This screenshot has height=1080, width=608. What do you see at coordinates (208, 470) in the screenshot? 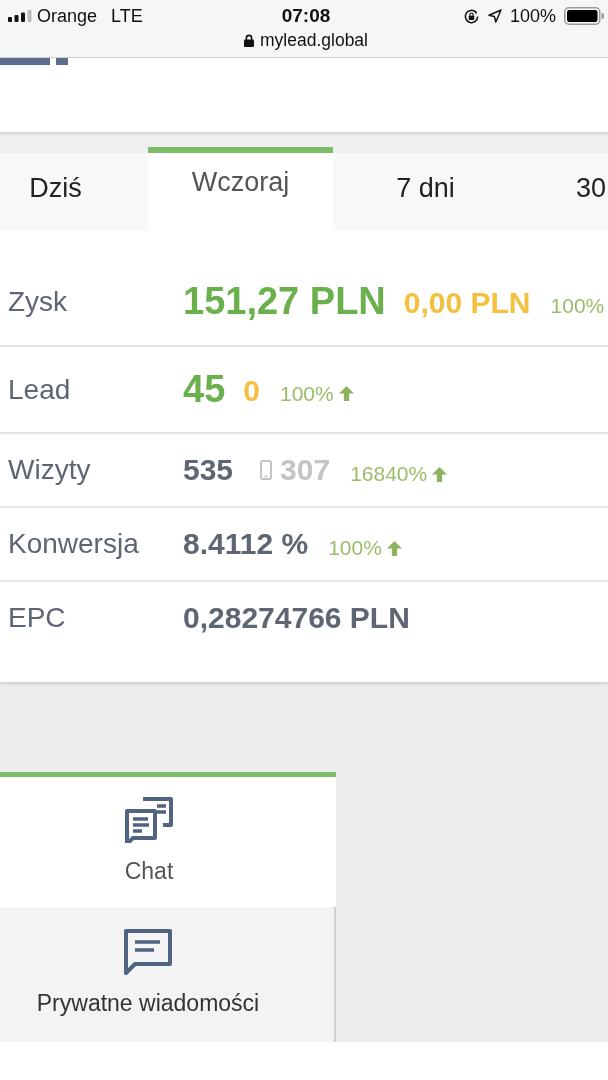
I see `stat-value: 535` at bounding box center [208, 470].